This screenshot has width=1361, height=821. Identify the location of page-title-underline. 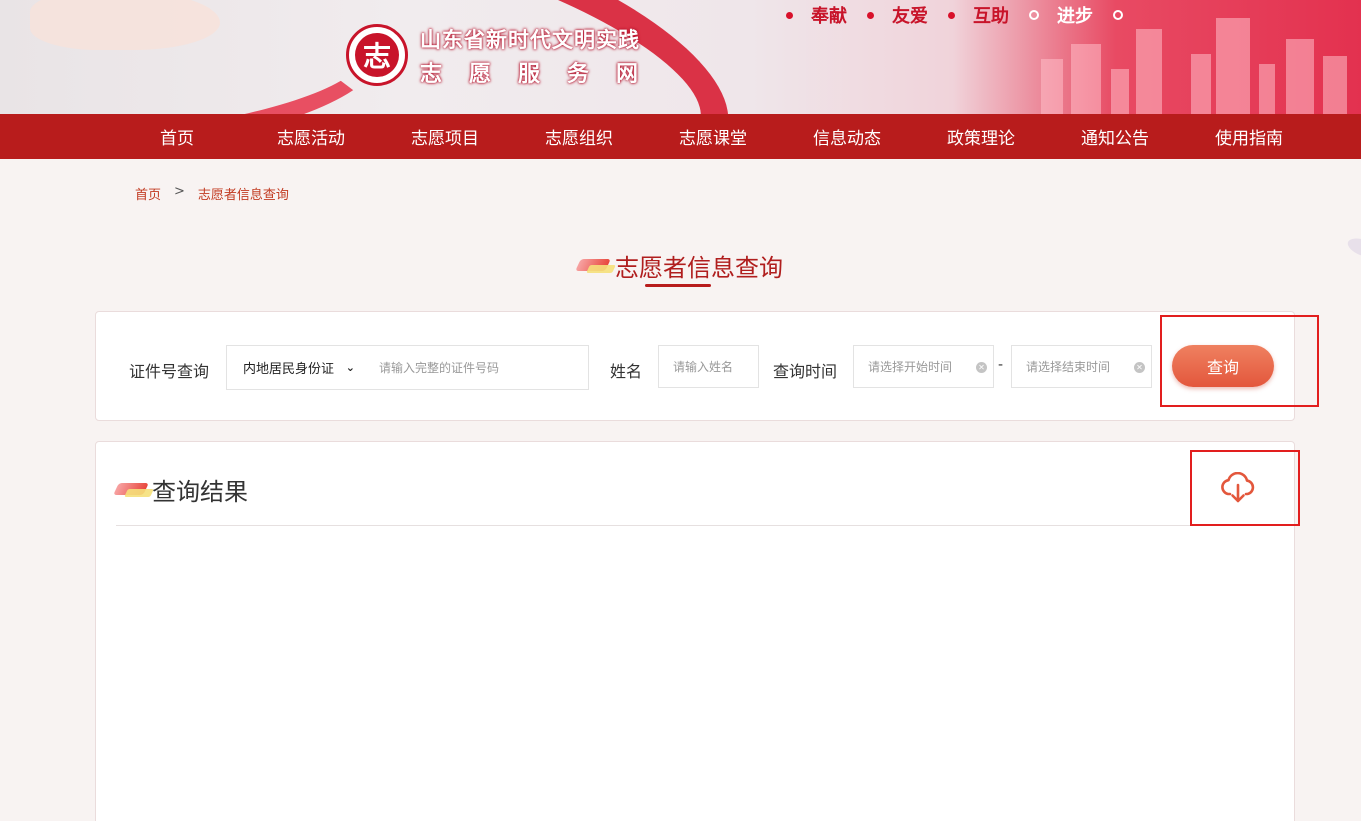
(678, 285).